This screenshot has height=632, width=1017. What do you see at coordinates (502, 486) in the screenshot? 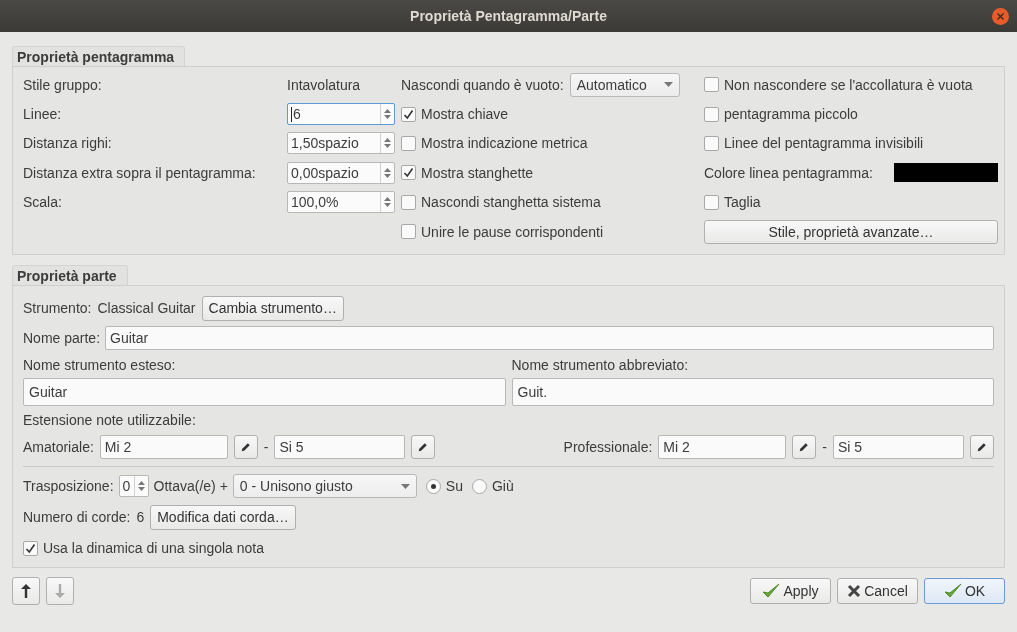
I see `radio-label: Giù` at bounding box center [502, 486].